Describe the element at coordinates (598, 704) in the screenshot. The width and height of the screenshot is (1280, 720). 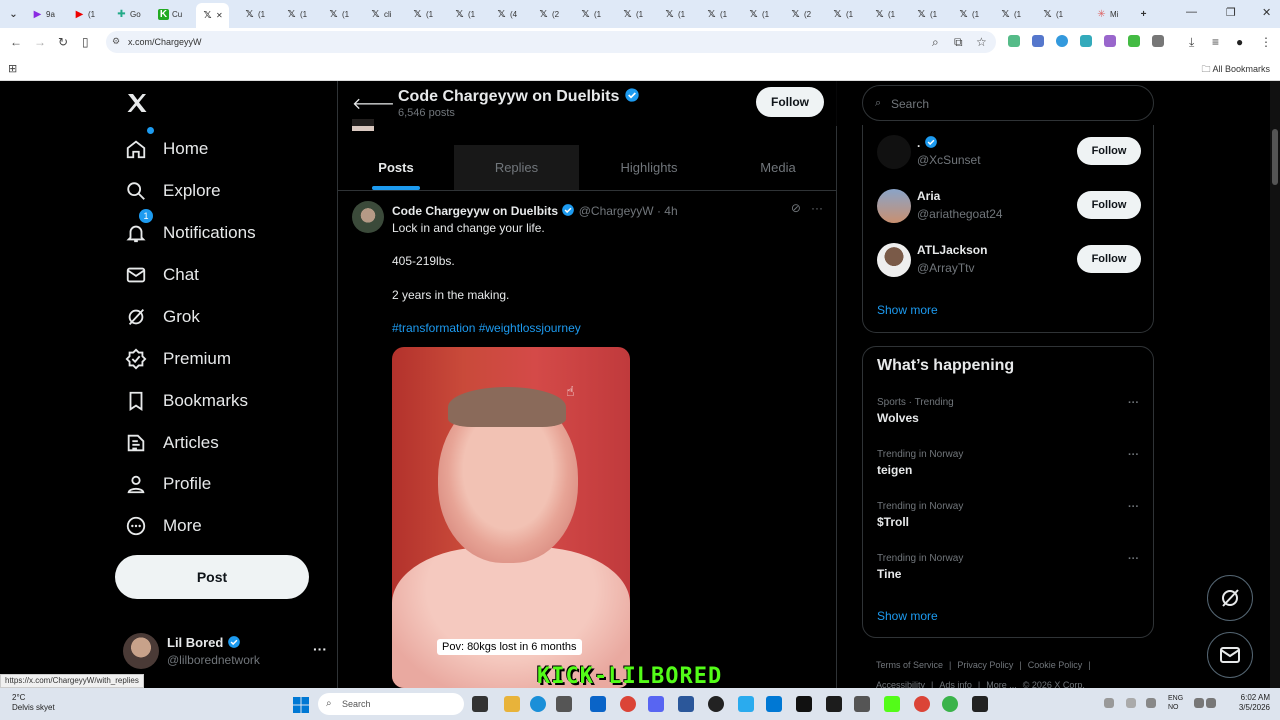
I see `outlook-icon` at that location.